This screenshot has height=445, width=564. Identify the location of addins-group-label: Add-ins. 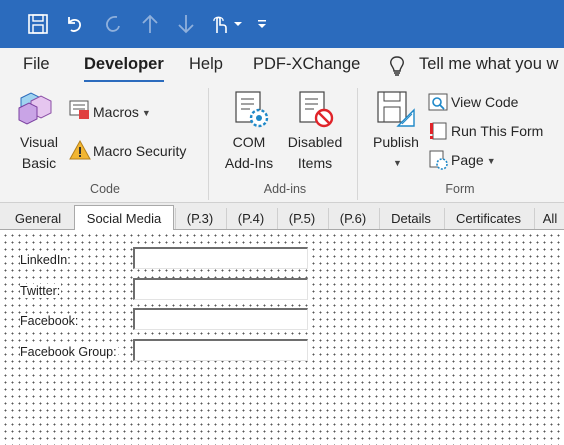
(285, 189).